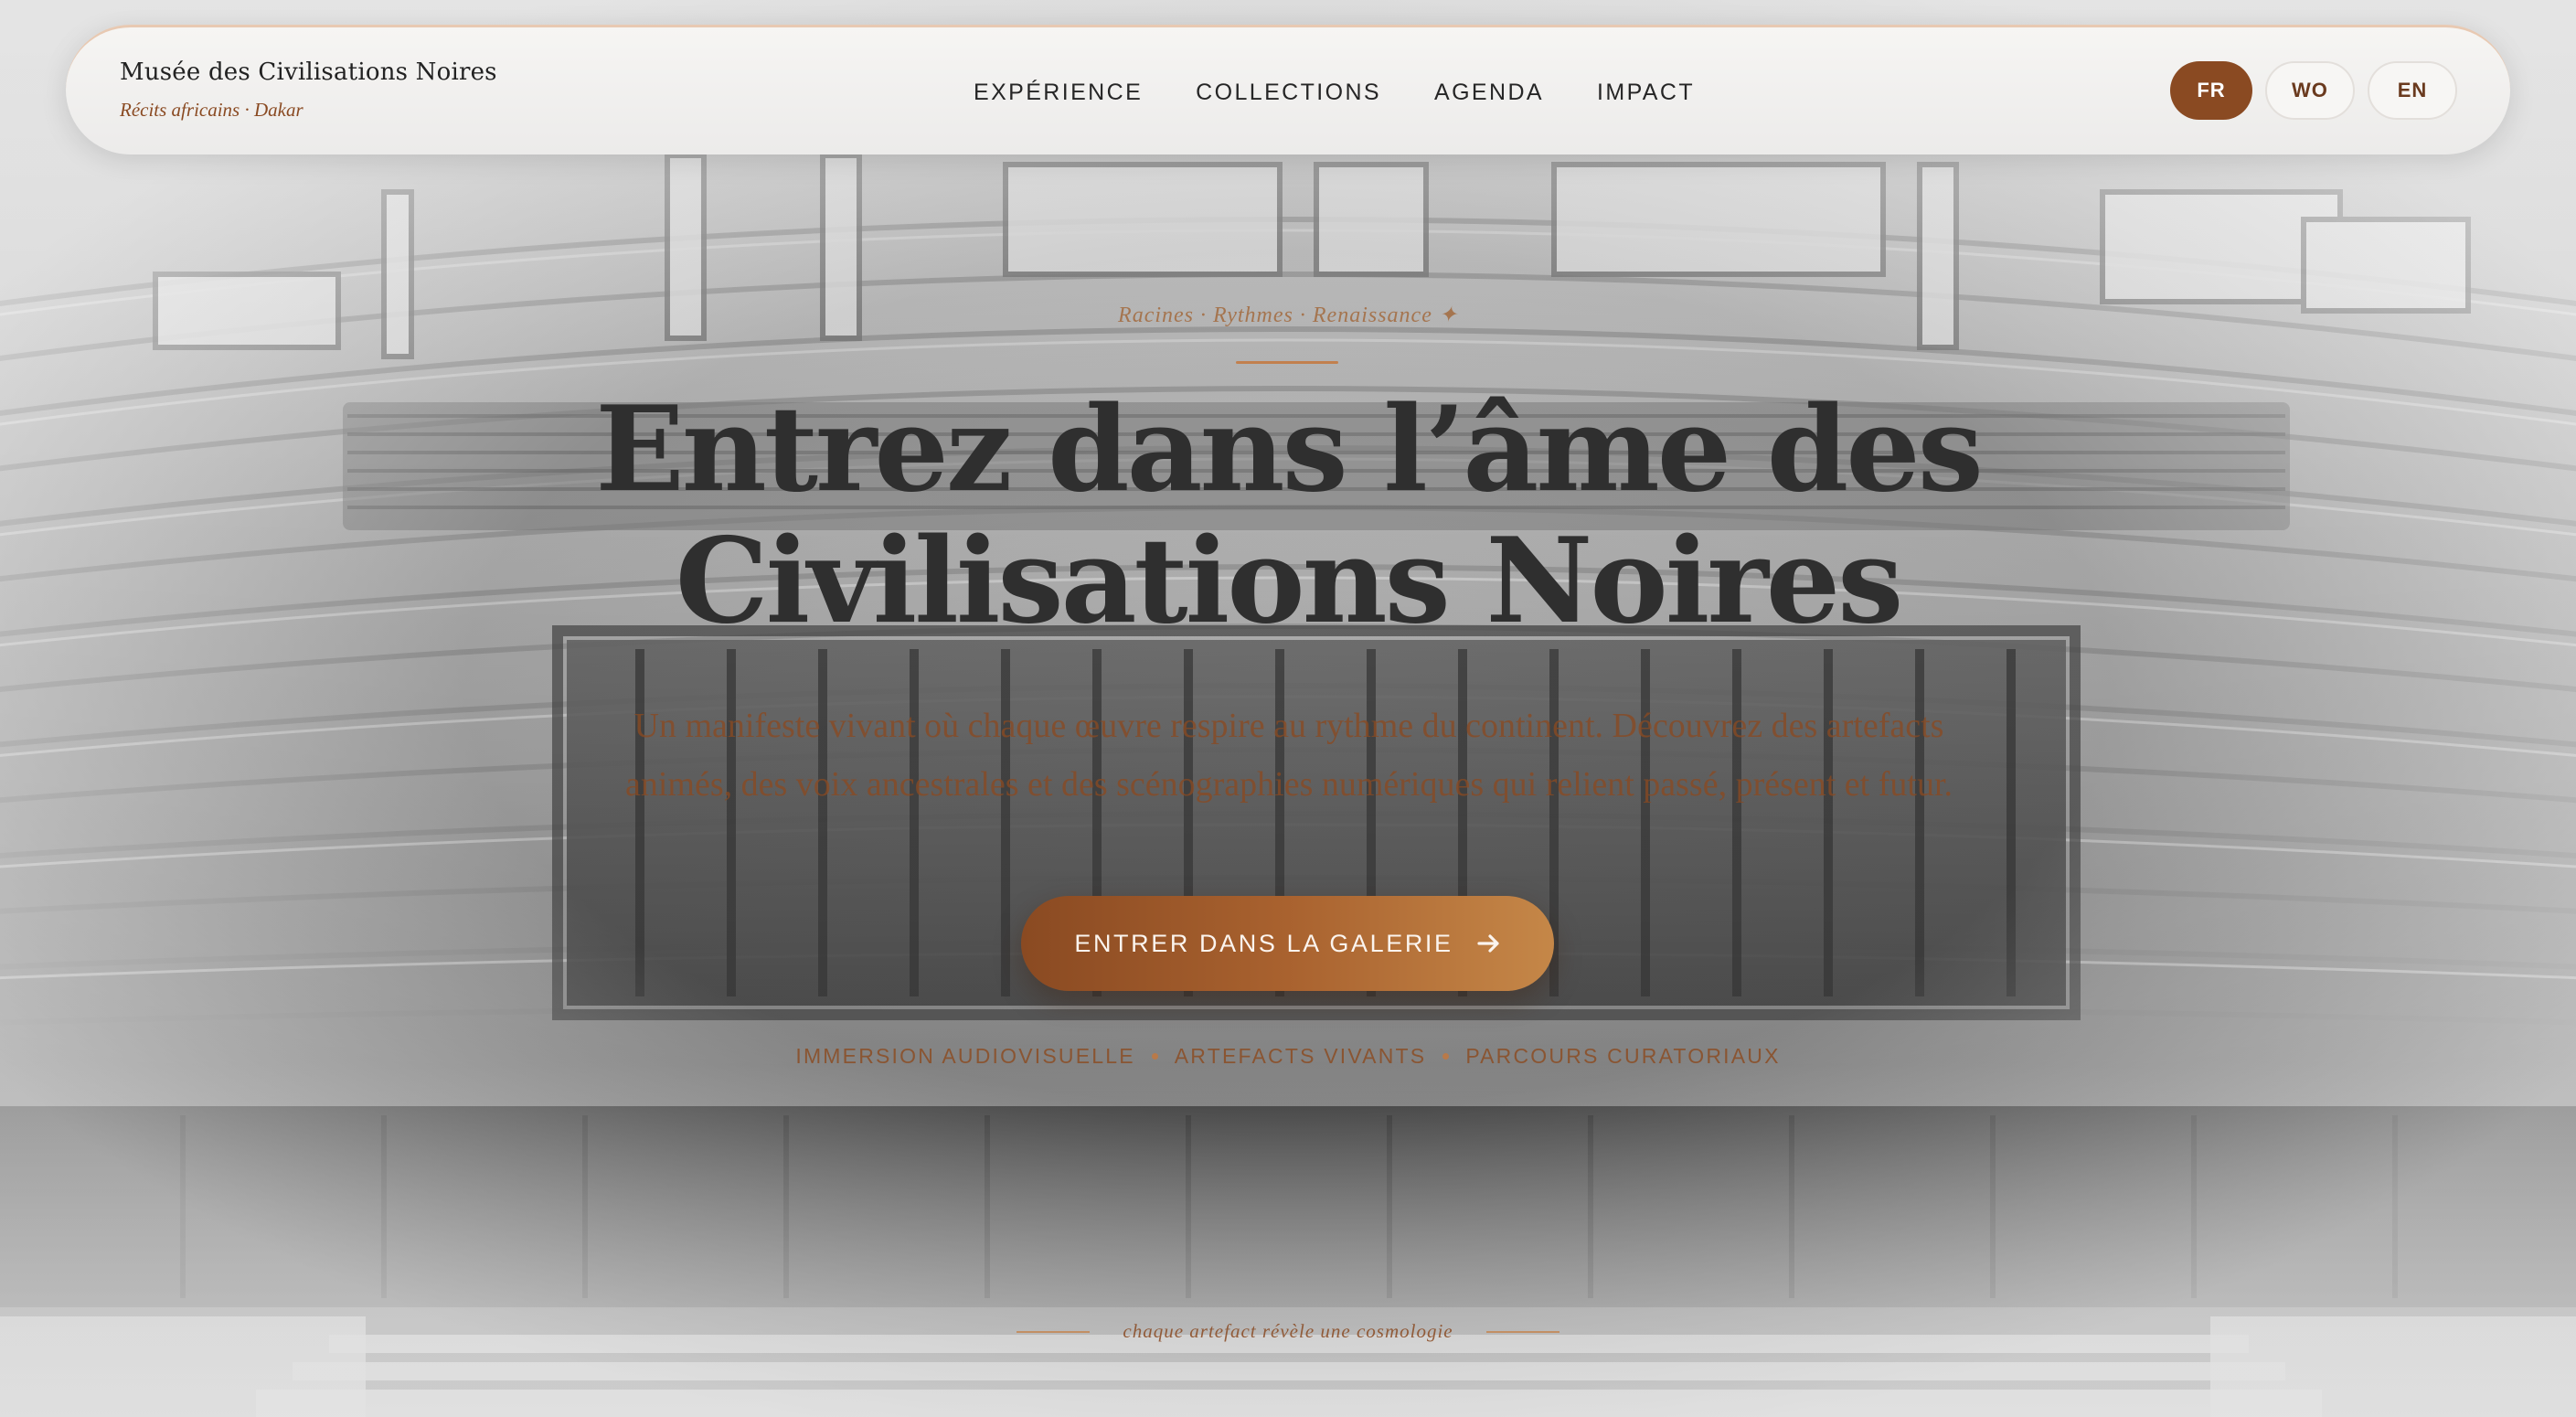  I want to click on language-wo-button: WO, so click(2310, 90).